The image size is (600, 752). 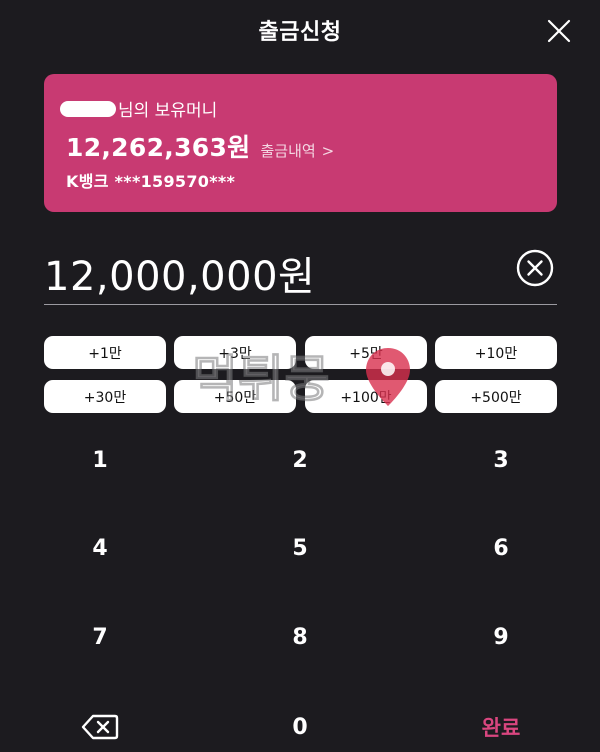 What do you see at coordinates (180, 277) in the screenshot?
I see `amount-value: 12,000,000원` at bounding box center [180, 277].